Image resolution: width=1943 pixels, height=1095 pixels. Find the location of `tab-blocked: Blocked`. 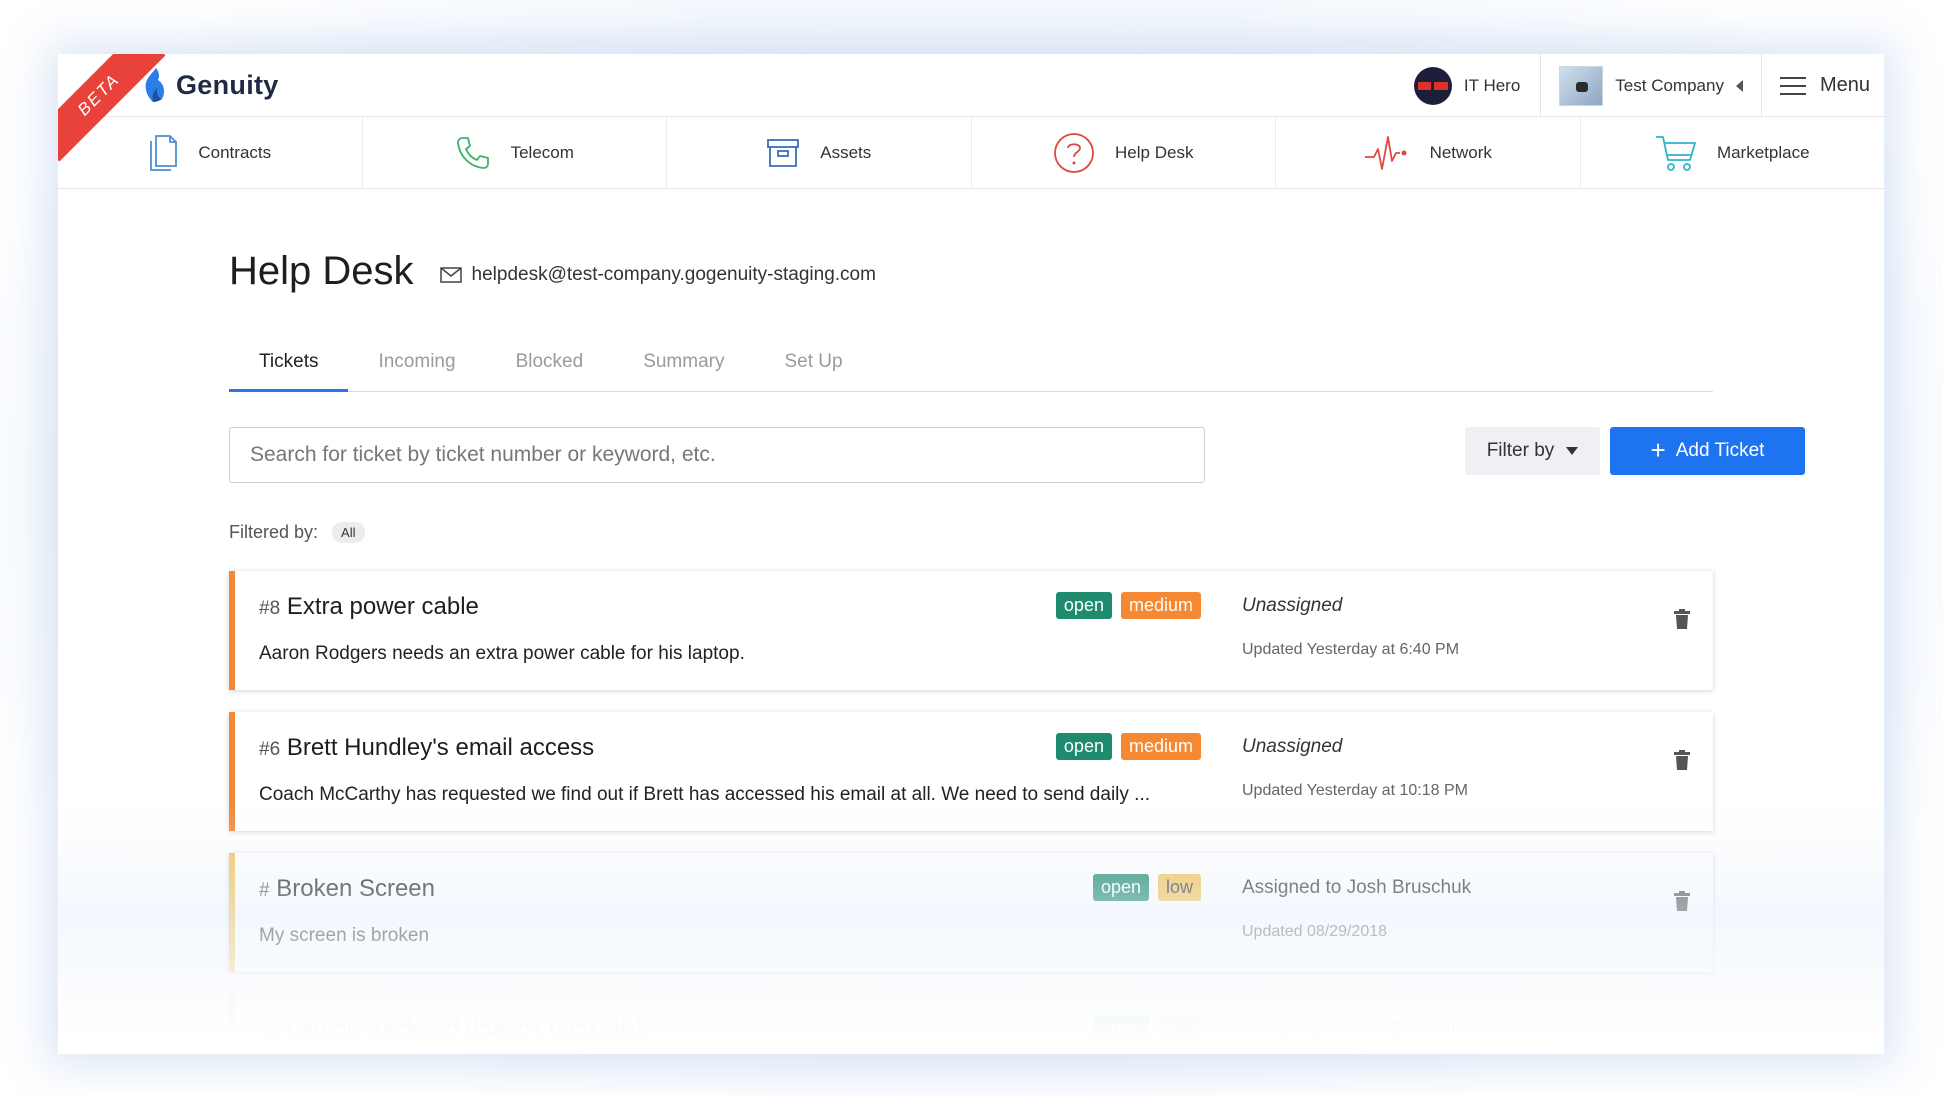

tab-blocked: Blocked is located at coordinates (550, 368).